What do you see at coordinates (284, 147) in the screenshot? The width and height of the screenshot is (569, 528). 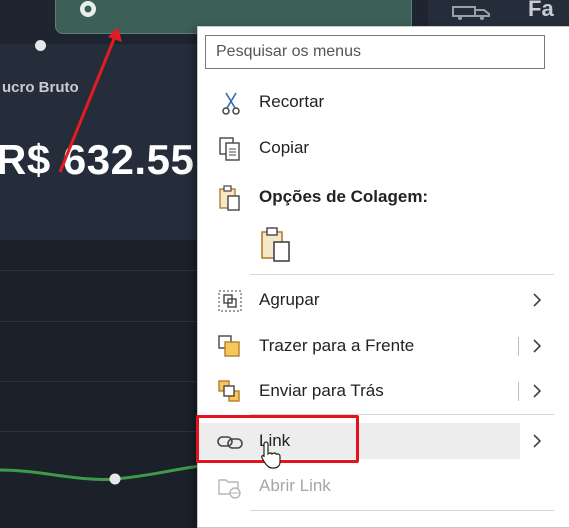 I see `menu-item-label: Copiar` at bounding box center [284, 147].